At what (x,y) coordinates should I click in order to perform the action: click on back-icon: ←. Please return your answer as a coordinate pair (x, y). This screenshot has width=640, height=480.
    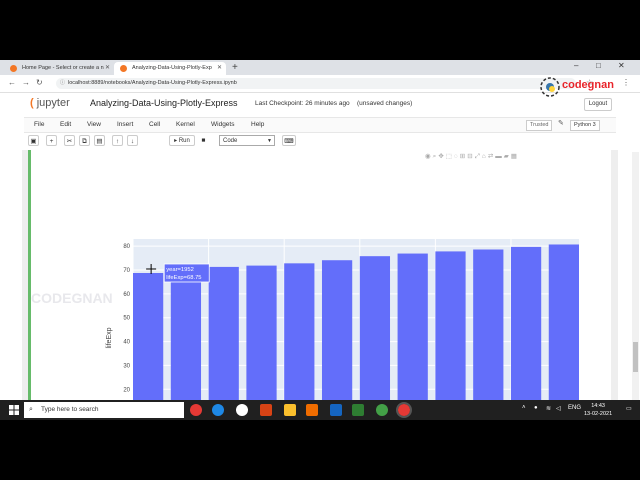
    Looking at the image, I should click on (12, 82).